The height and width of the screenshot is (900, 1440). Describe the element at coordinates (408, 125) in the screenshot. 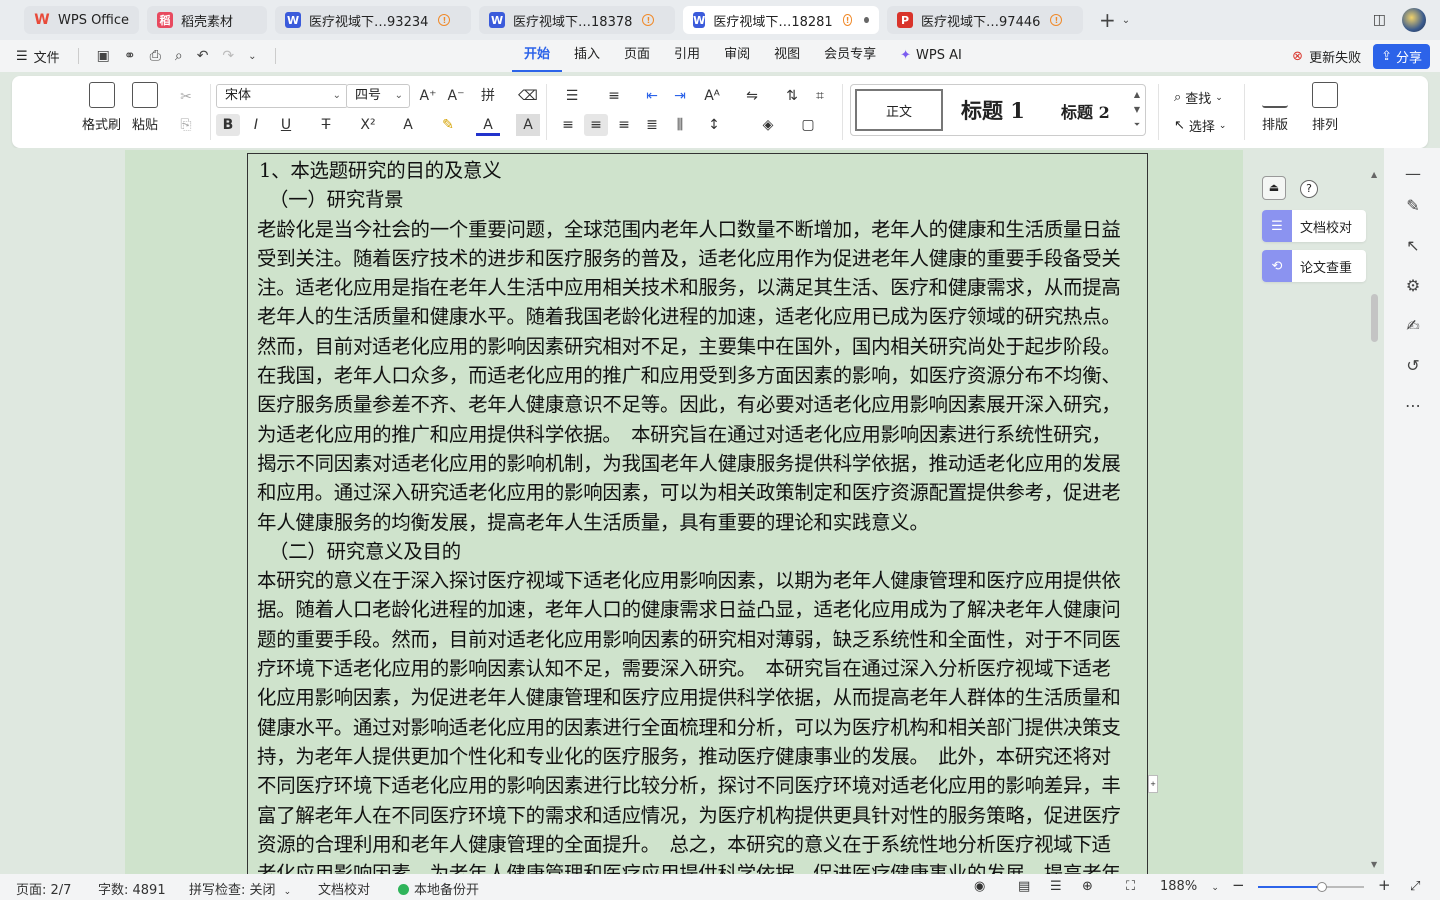

I see `text-effect-icon: A` at that location.